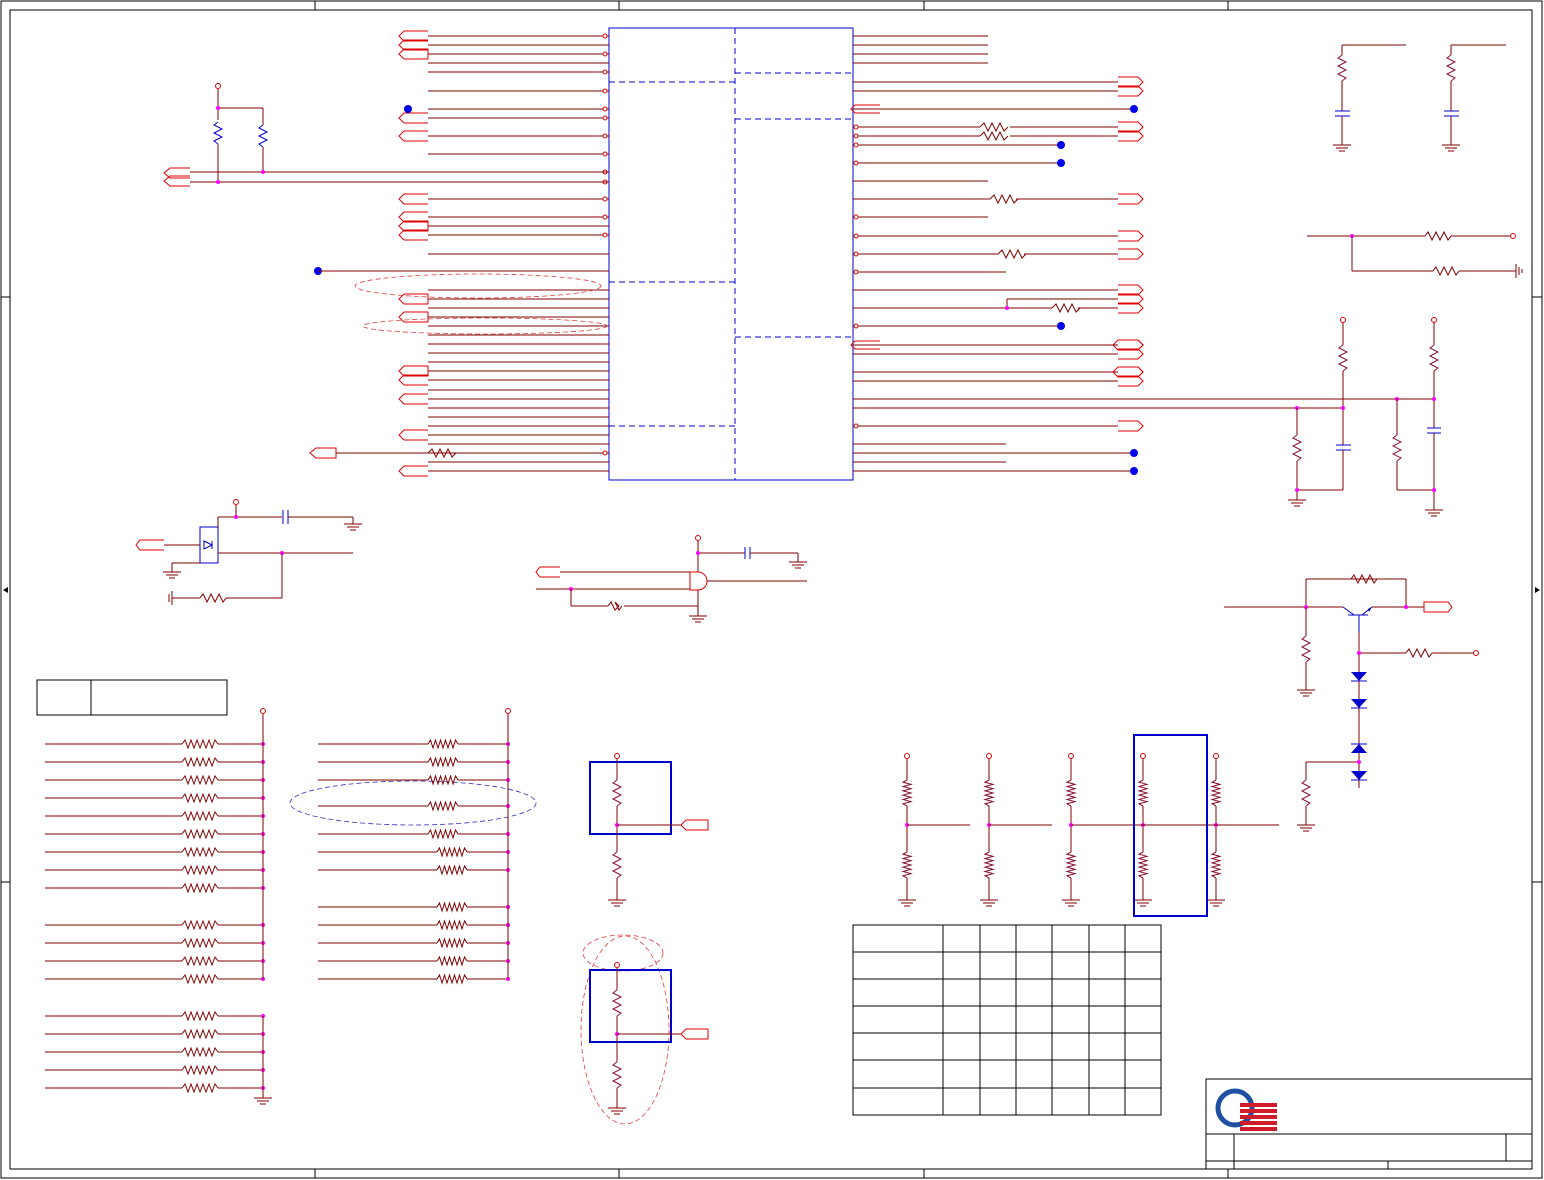 This screenshot has width=1544, height=1180. I want to click on table-border, so click(1007, 1020).